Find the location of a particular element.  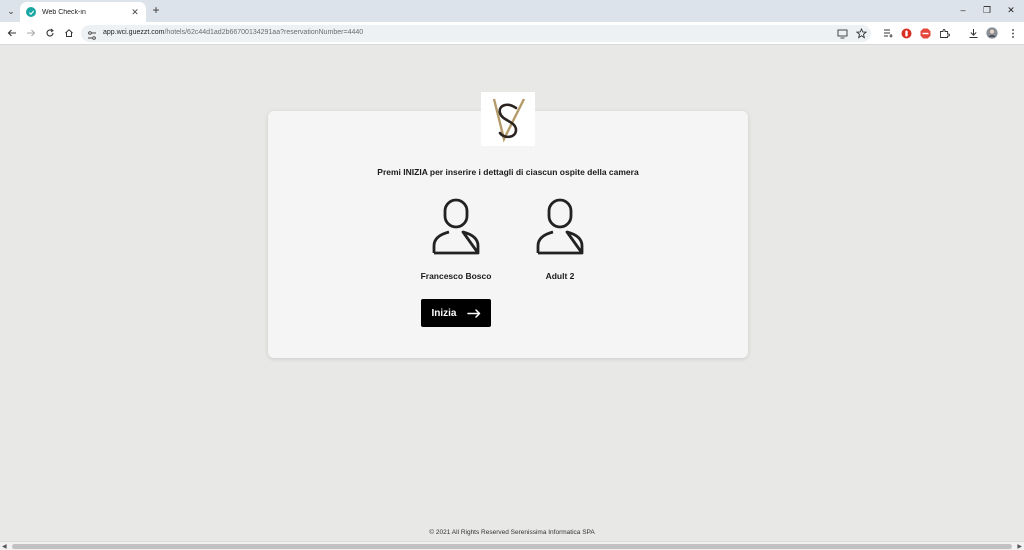

hotel-logo is located at coordinates (508, 119).